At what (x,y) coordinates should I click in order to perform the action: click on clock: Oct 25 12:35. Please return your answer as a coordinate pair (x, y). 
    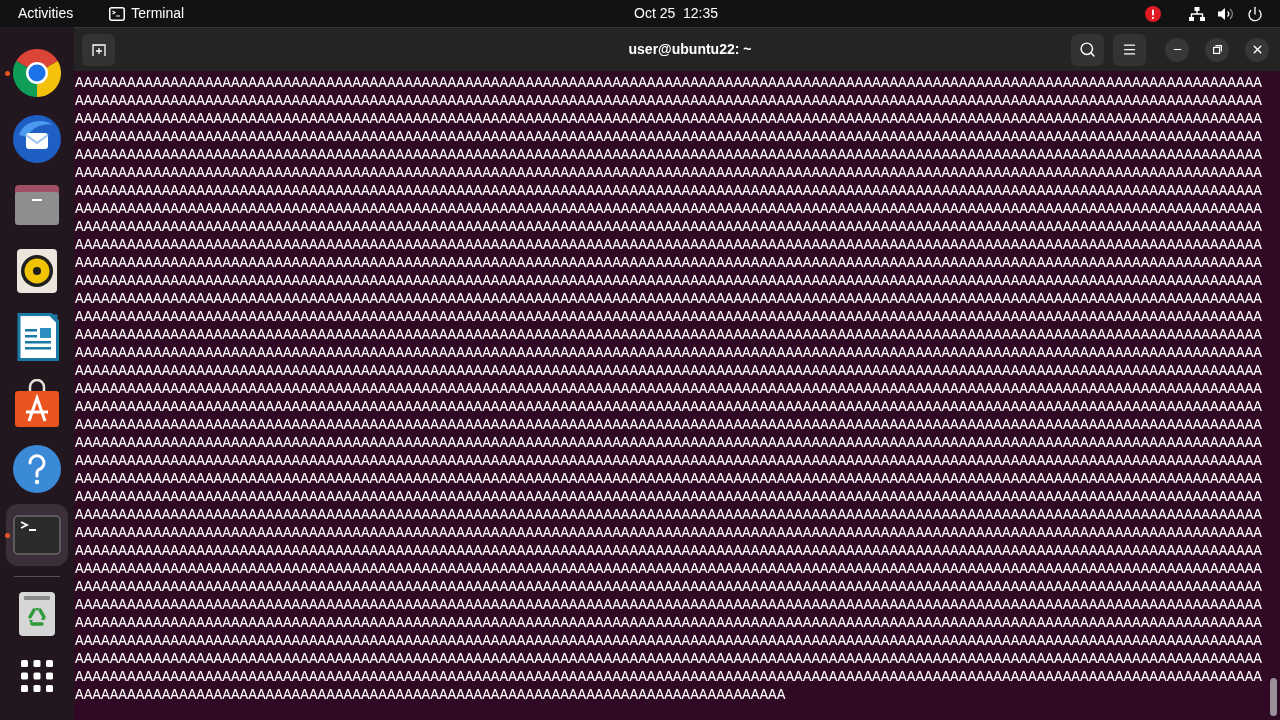
    Looking at the image, I should click on (676, 13).